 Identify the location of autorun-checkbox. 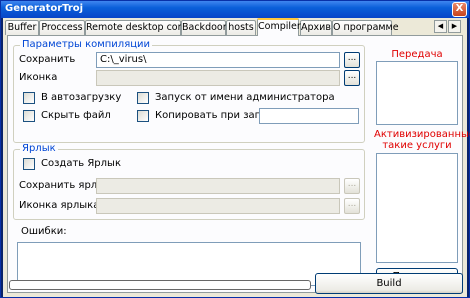
(29, 98).